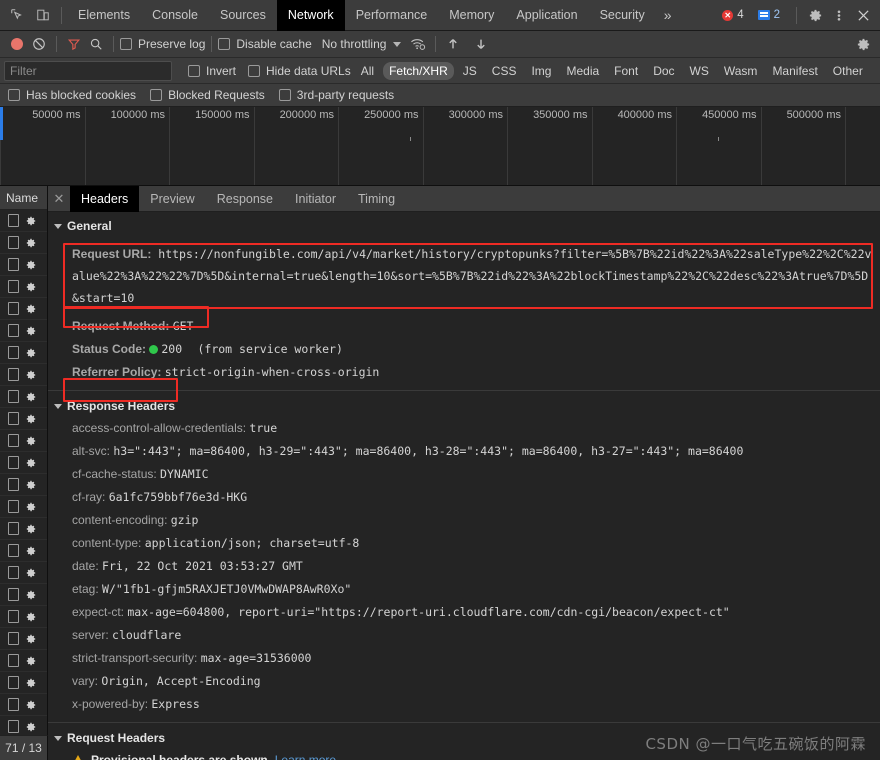 The width and height of the screenshot is (880, 760). I want to click on tab-elements: Elements, so click(104, 15).